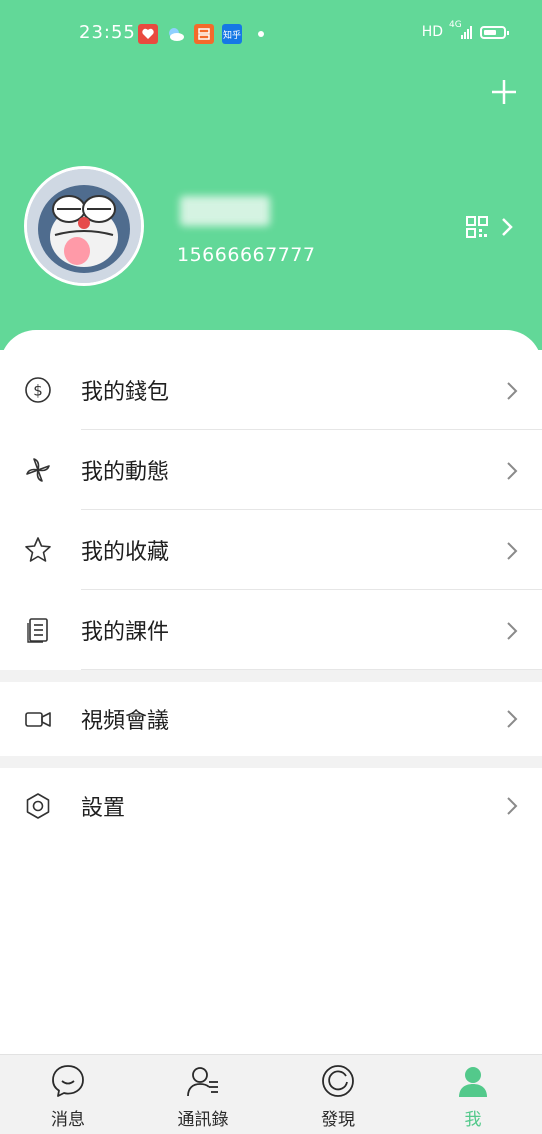 This screenshot has width=542, height=1134. Describe the element at coordinates (455, 24) in the screenshot. I see `signal-label: 4G` at that location.